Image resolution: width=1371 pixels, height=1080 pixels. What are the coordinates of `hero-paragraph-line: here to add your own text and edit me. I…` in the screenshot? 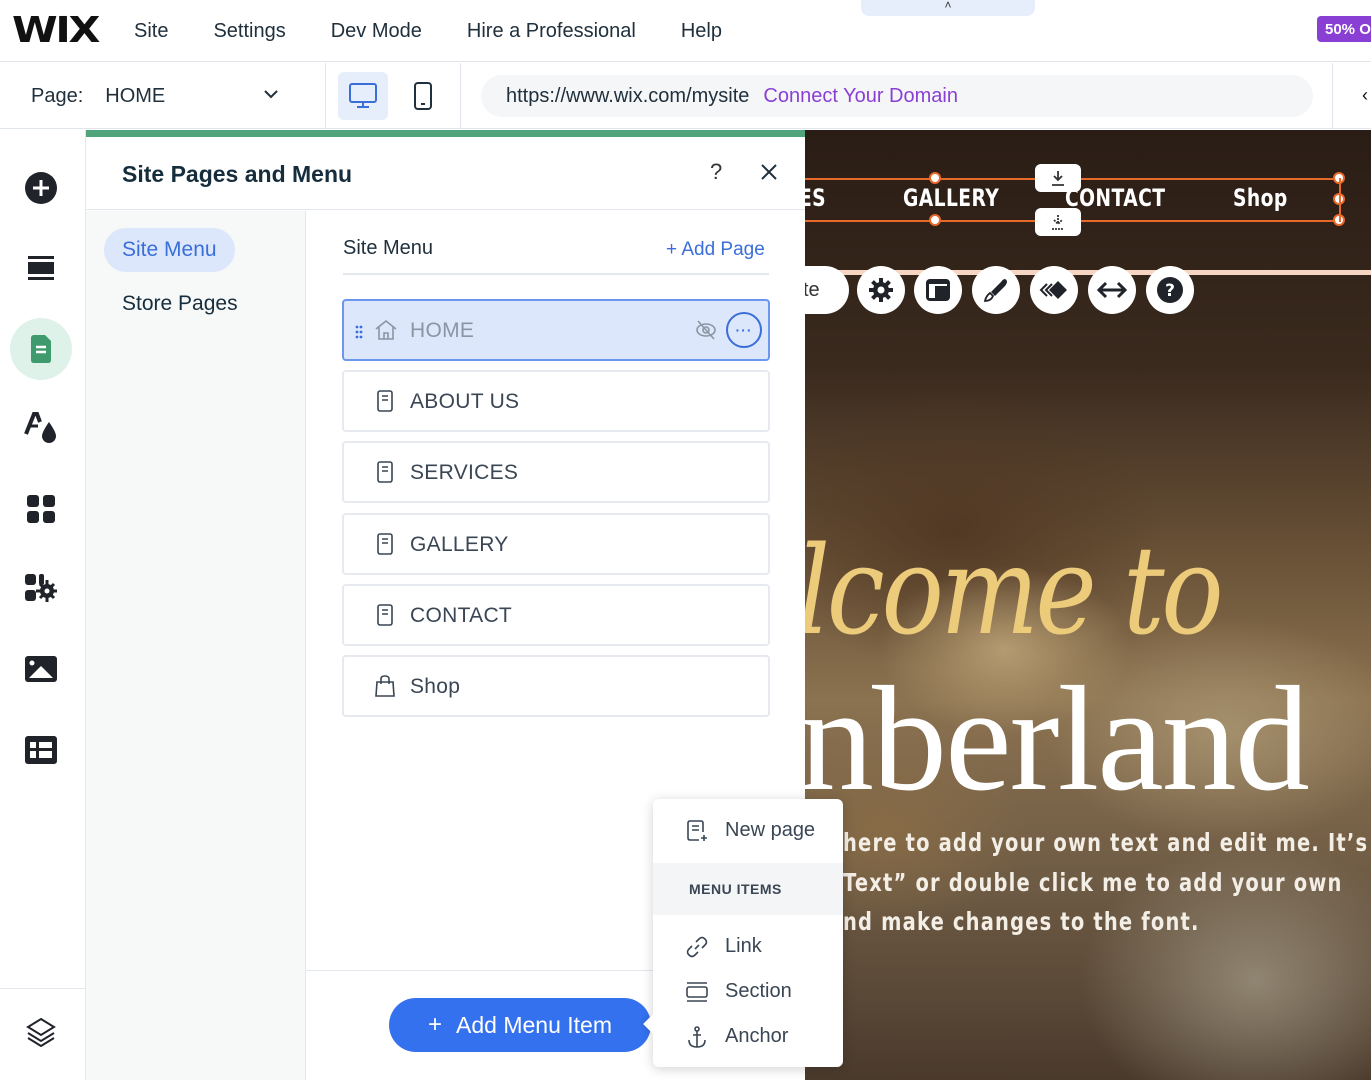 It's located at (1106, 842).